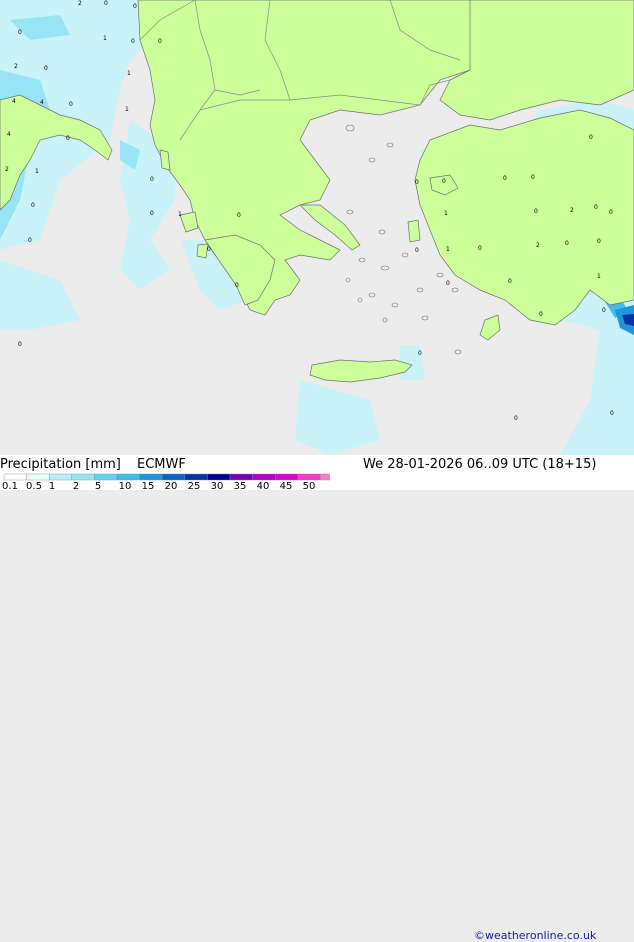  Describe the element at coordinates (480, 464) in the screenshot. I see `valid-time: We 28-01-2026 06..09 UTC (18+15)` at that location.